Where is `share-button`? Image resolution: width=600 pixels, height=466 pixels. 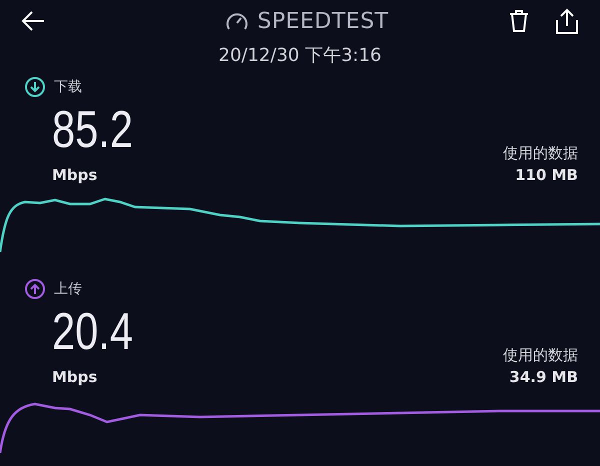 share-button is located at coordinates (567, 21).